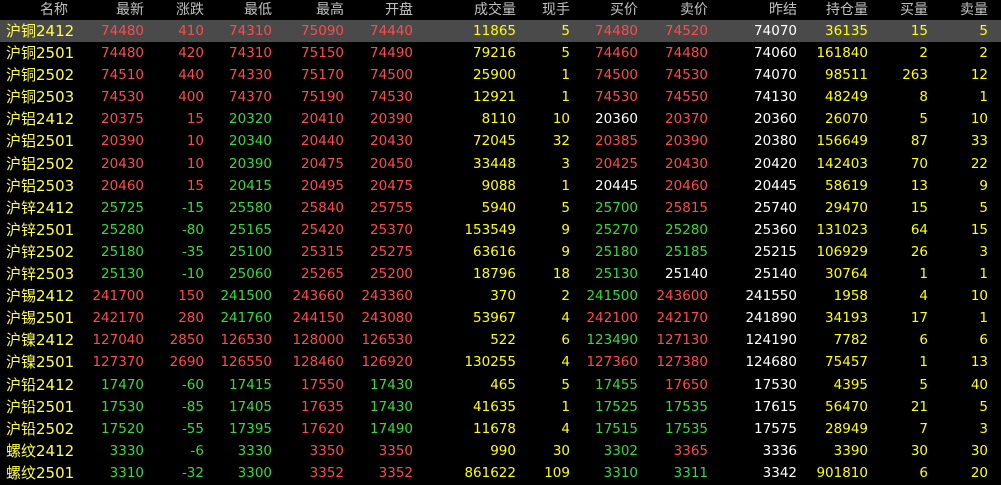  Describe the element at coordinates (979, 141) in the screenshot. I see `cell-ask-volume: 33` at that location.